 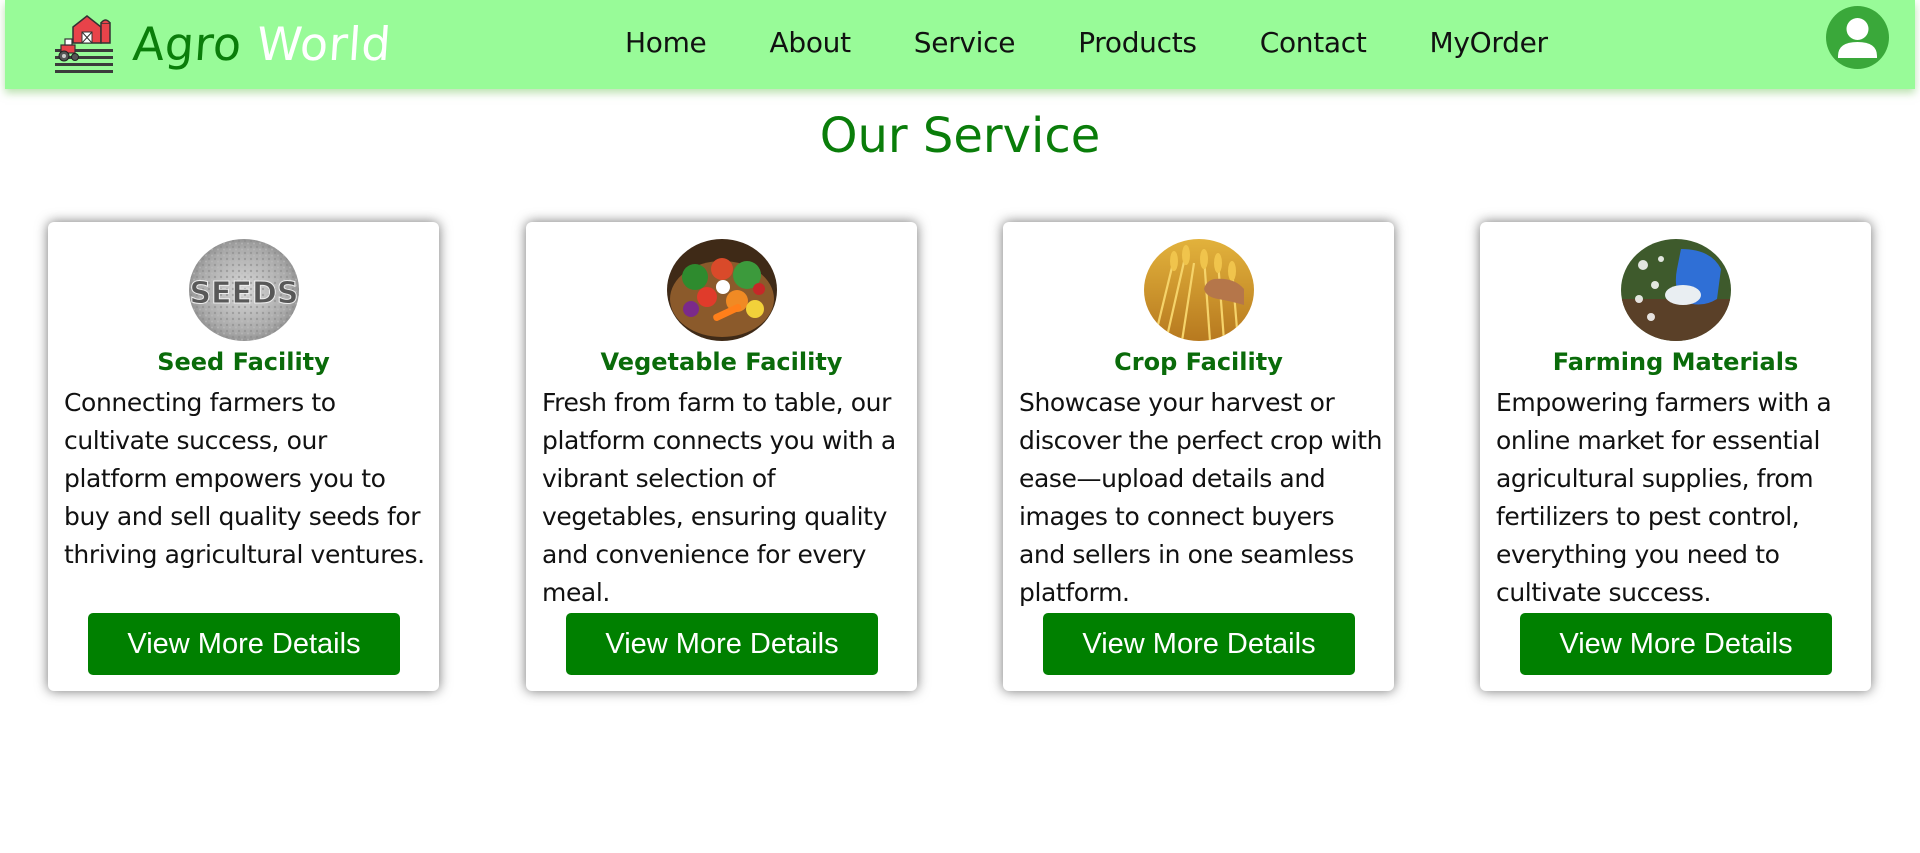 I want to click on user-avatar-button, so click(x=1857, y=37).